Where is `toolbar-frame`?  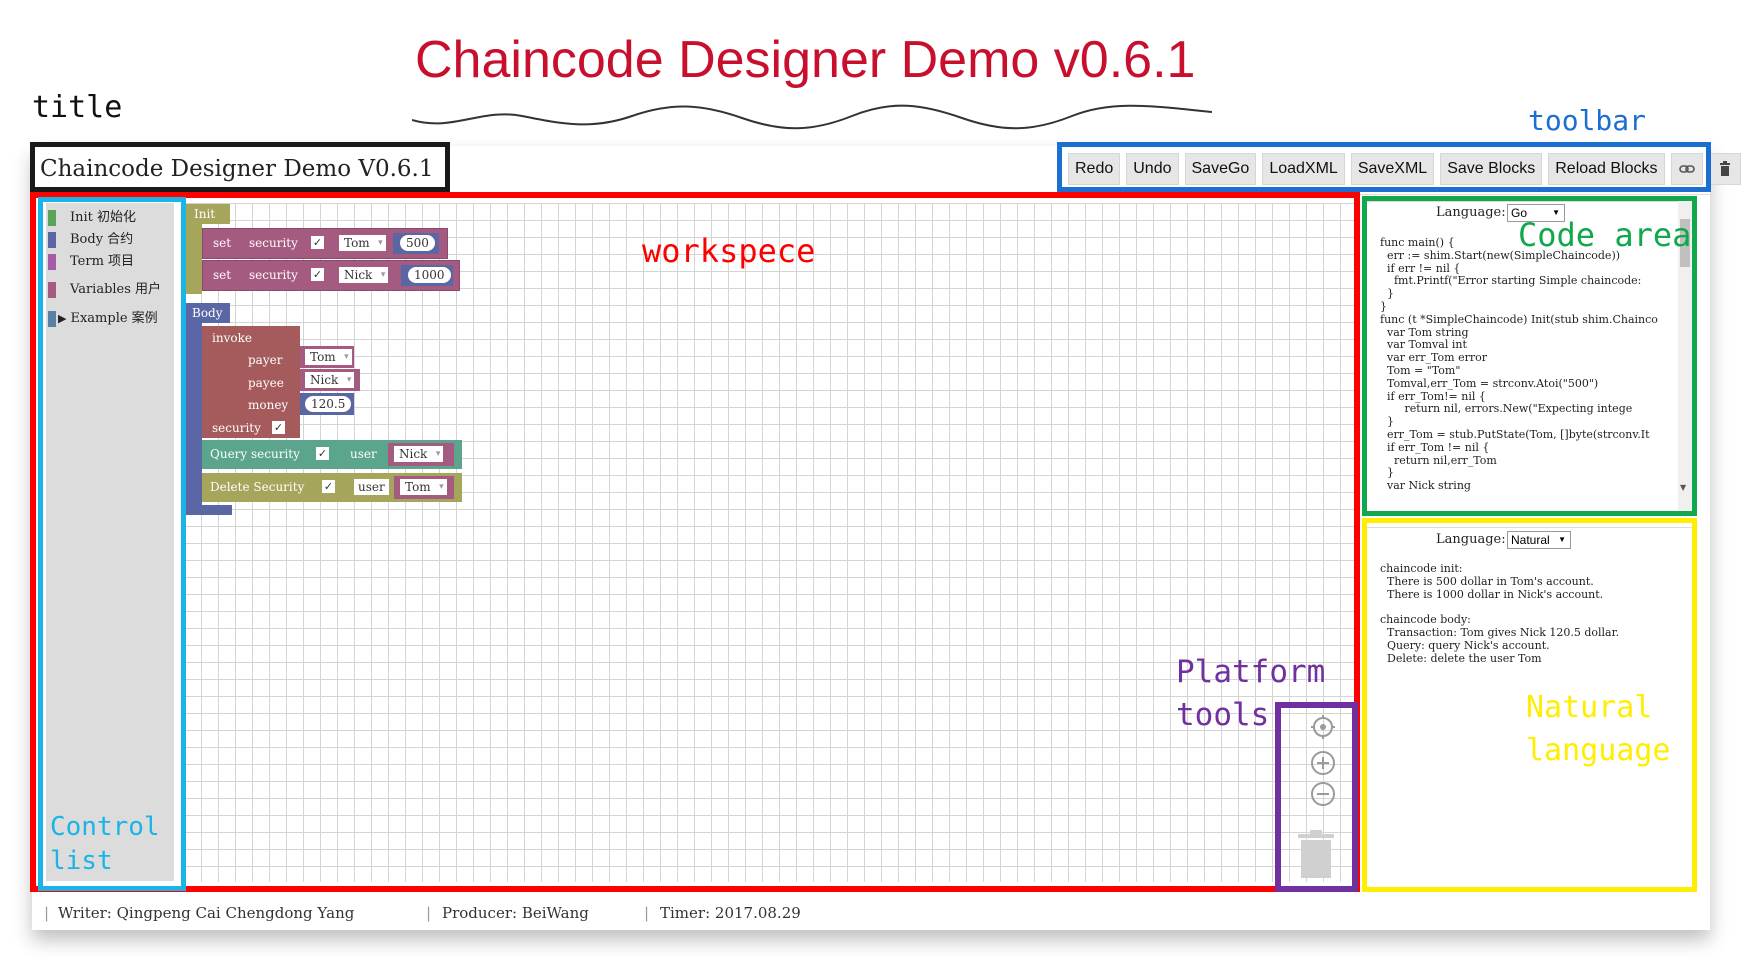 toolbar-frame is located at coordinates (1384, 167).